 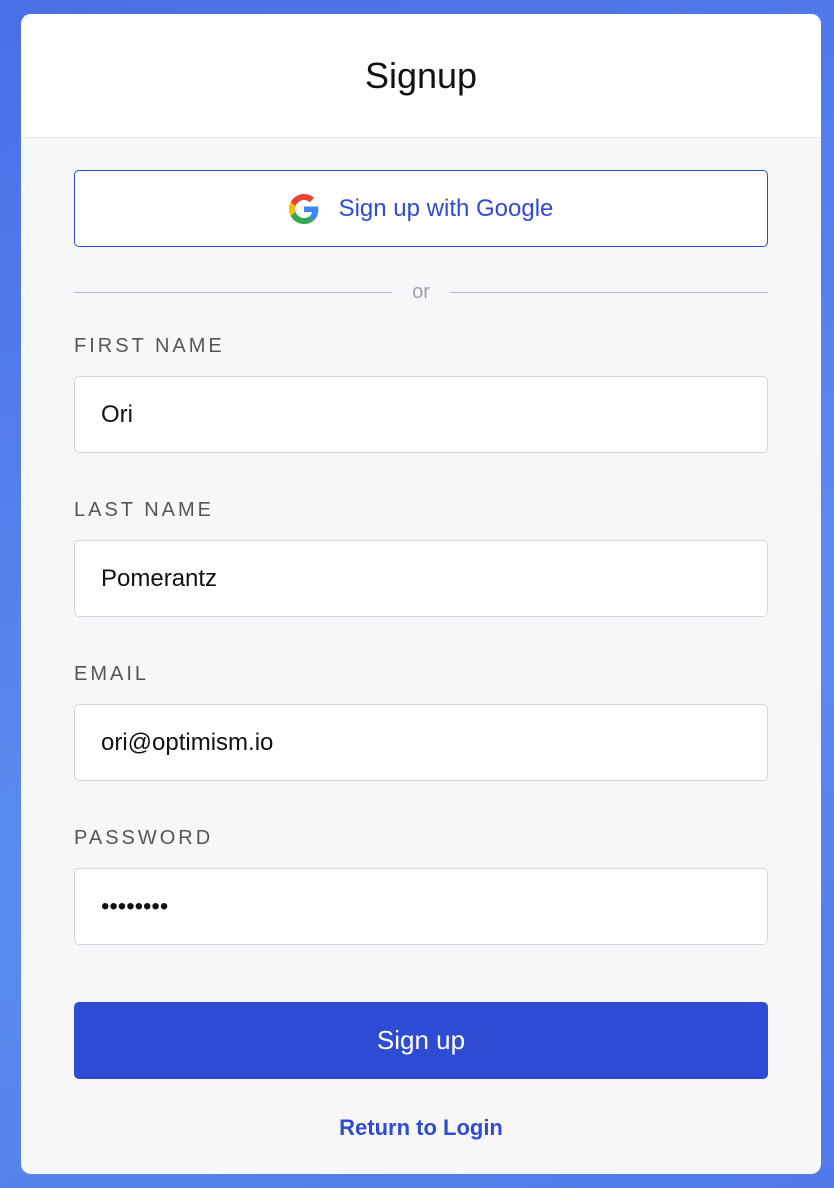 What do you see at coordinates (446, 208) in the screenshot?
I see `google-signup-label: Sign up with Google` at bounding box center [446, 208].